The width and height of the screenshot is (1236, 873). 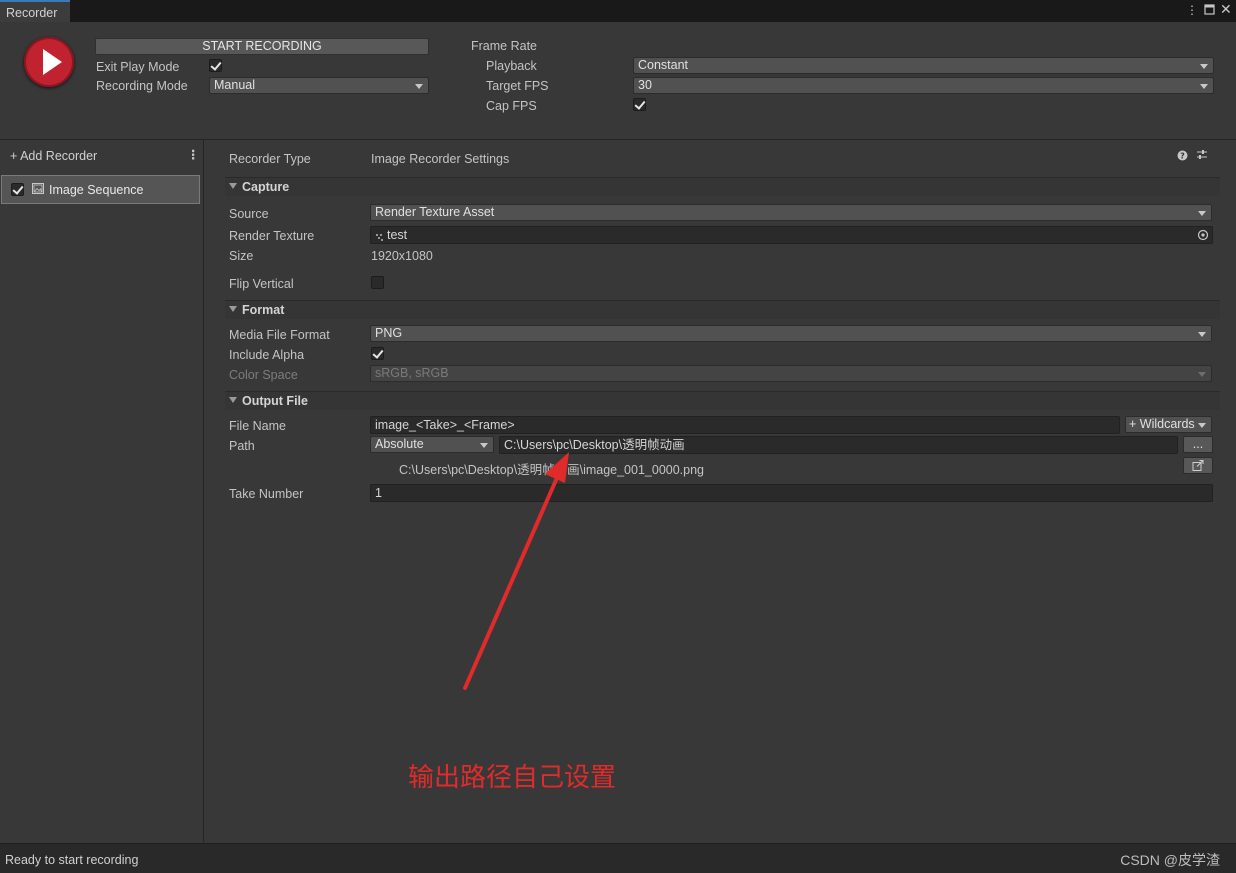 What do you see at coordinates (791, 212) in the screenshot?
I see `source-dropdown: Render Texture Asset` at bounding box center [791, 212].